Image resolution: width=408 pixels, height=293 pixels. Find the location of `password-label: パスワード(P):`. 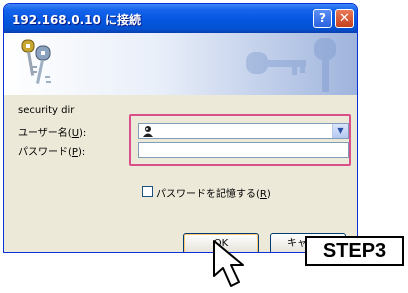

password-label: パスワード(P): is located at coordinates (51, 150).